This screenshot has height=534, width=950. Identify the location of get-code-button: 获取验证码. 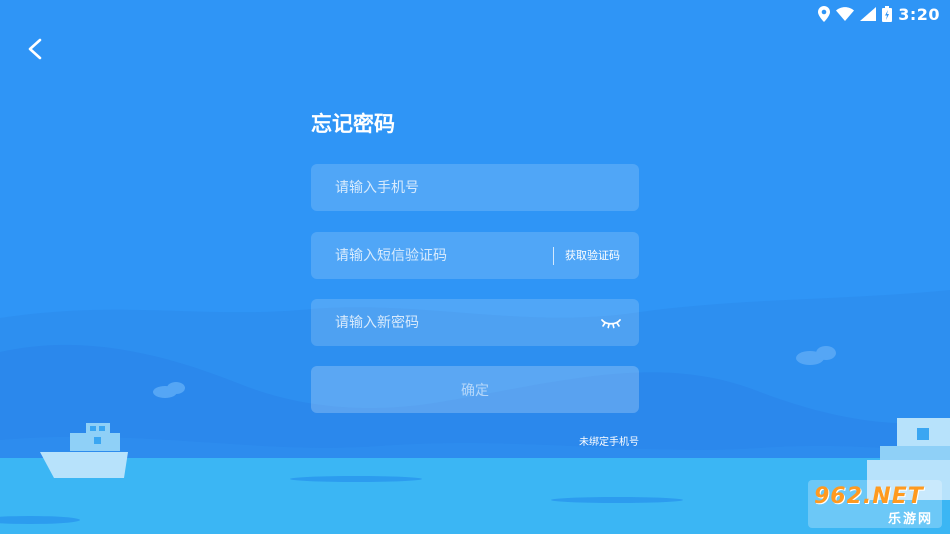
(592, 256).